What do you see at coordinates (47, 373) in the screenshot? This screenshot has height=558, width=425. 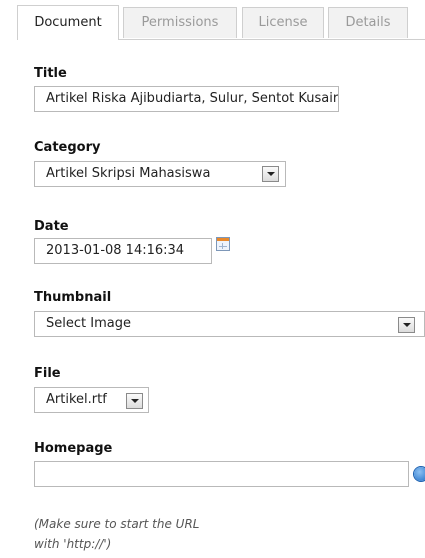 I see `file-label: File` at bounding box center [47, 373].